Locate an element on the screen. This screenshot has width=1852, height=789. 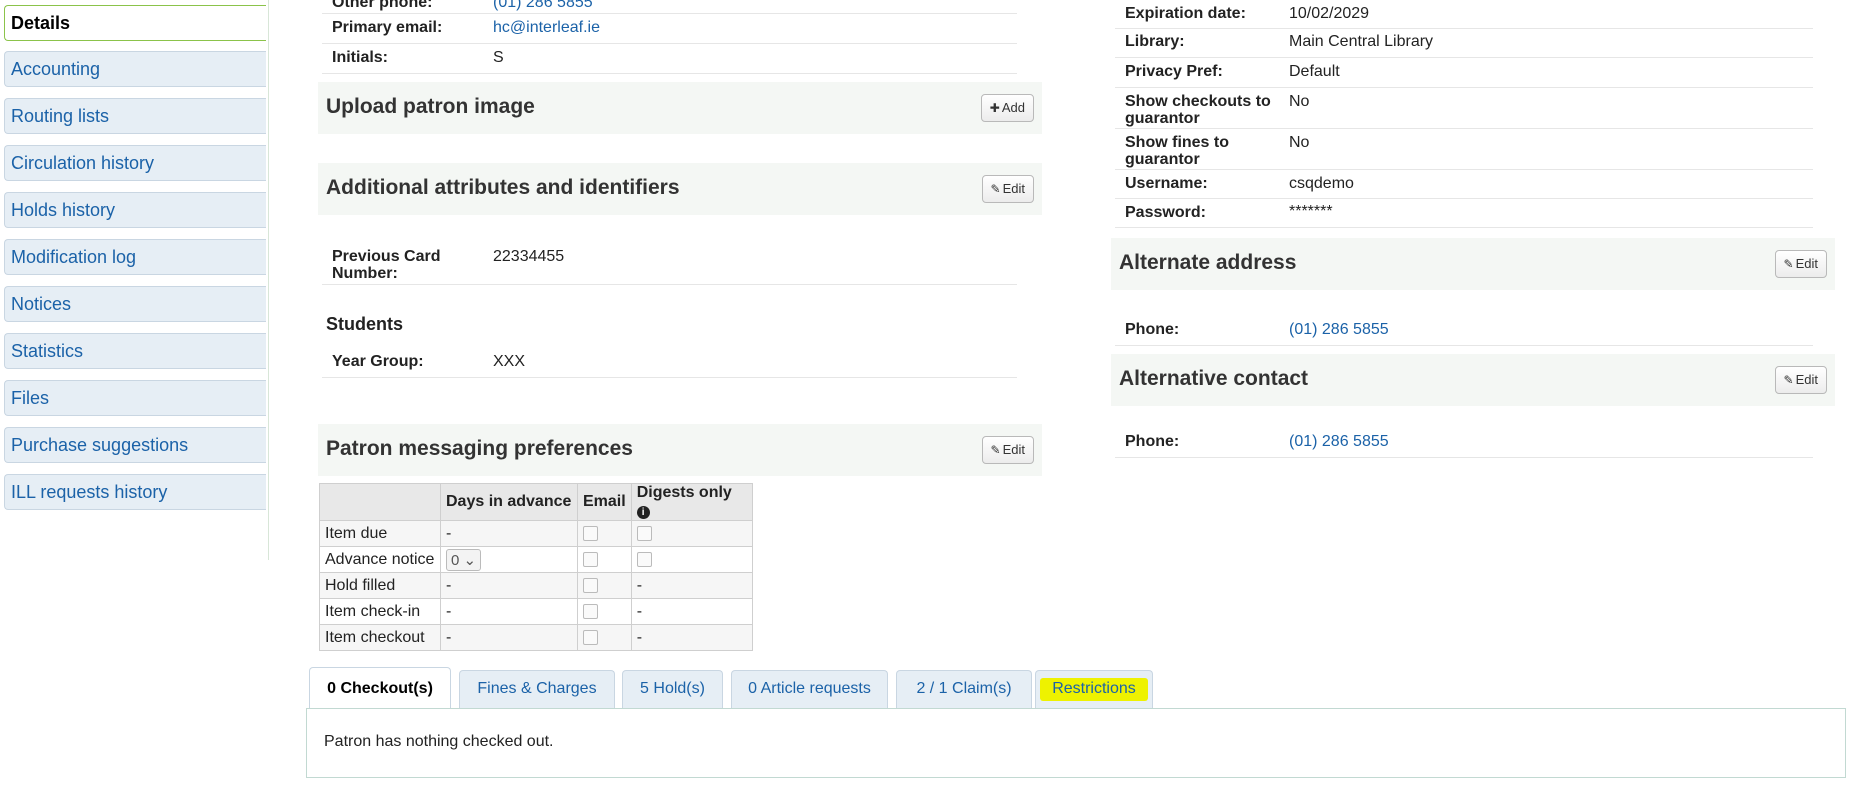
sidebar-item-circulation-history: Circulation history is located at coordinates (135, 163).